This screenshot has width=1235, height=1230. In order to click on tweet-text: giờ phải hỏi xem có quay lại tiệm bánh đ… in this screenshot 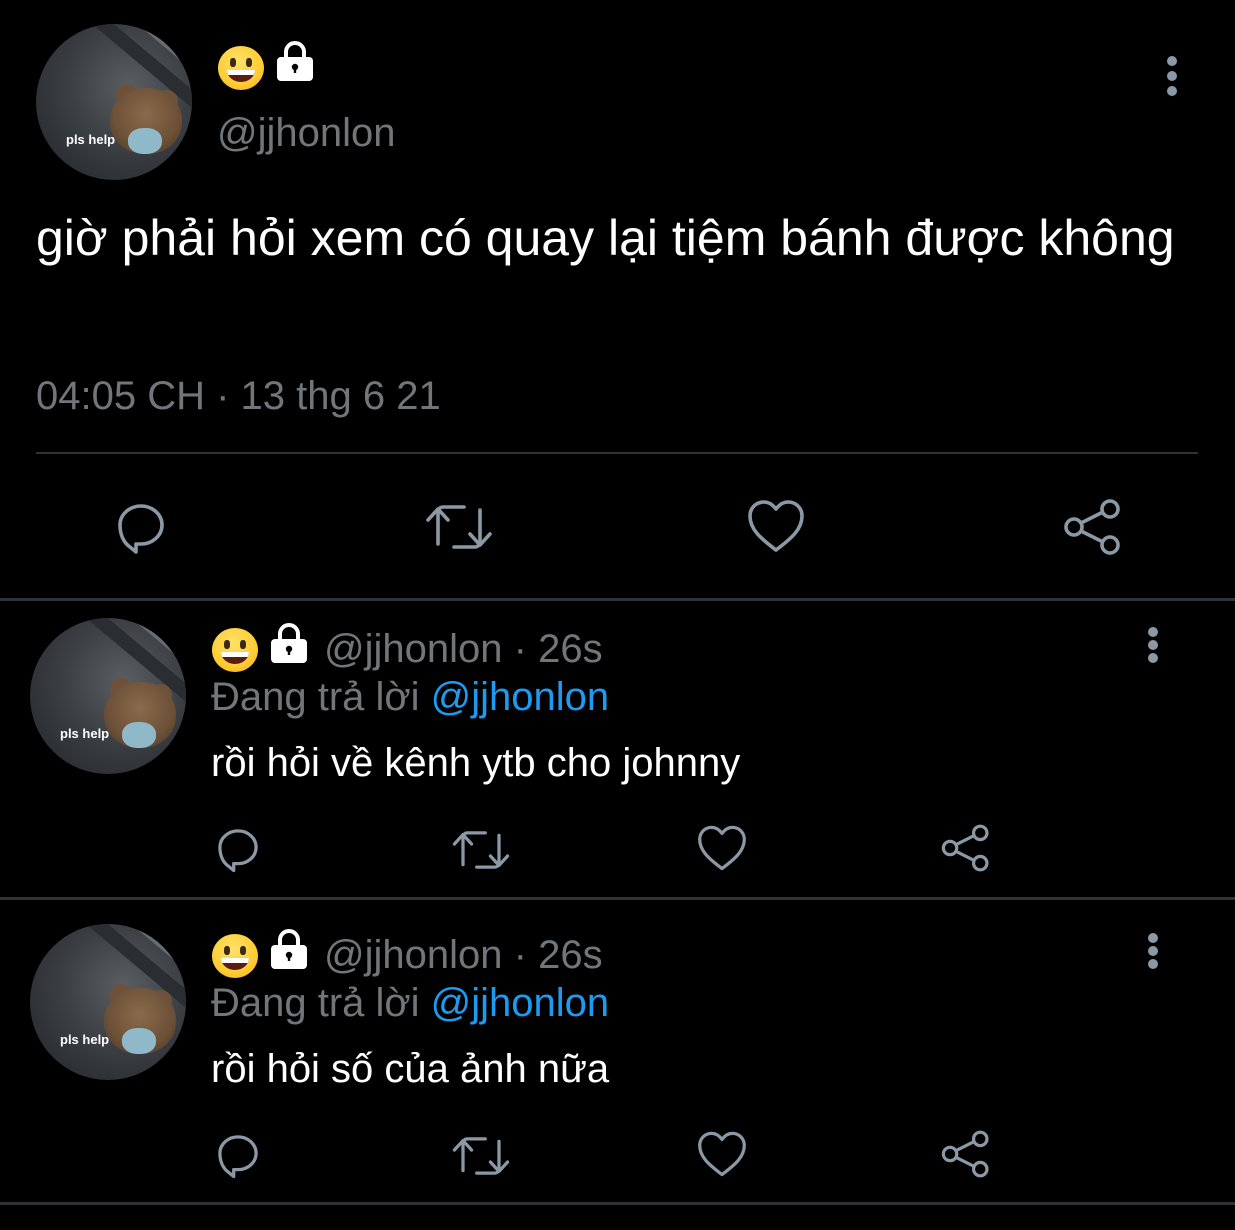, I will do `click(605, 238)`.